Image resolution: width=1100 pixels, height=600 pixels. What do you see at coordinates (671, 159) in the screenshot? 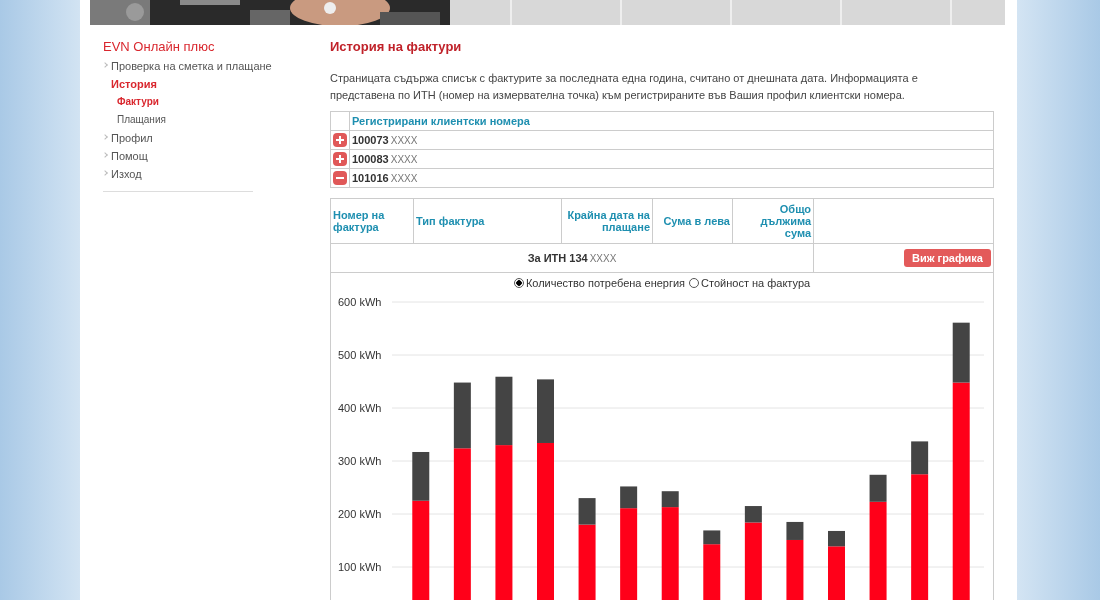
I see `table-cell: 100083 XXXX` at bounding box center [671, 159].